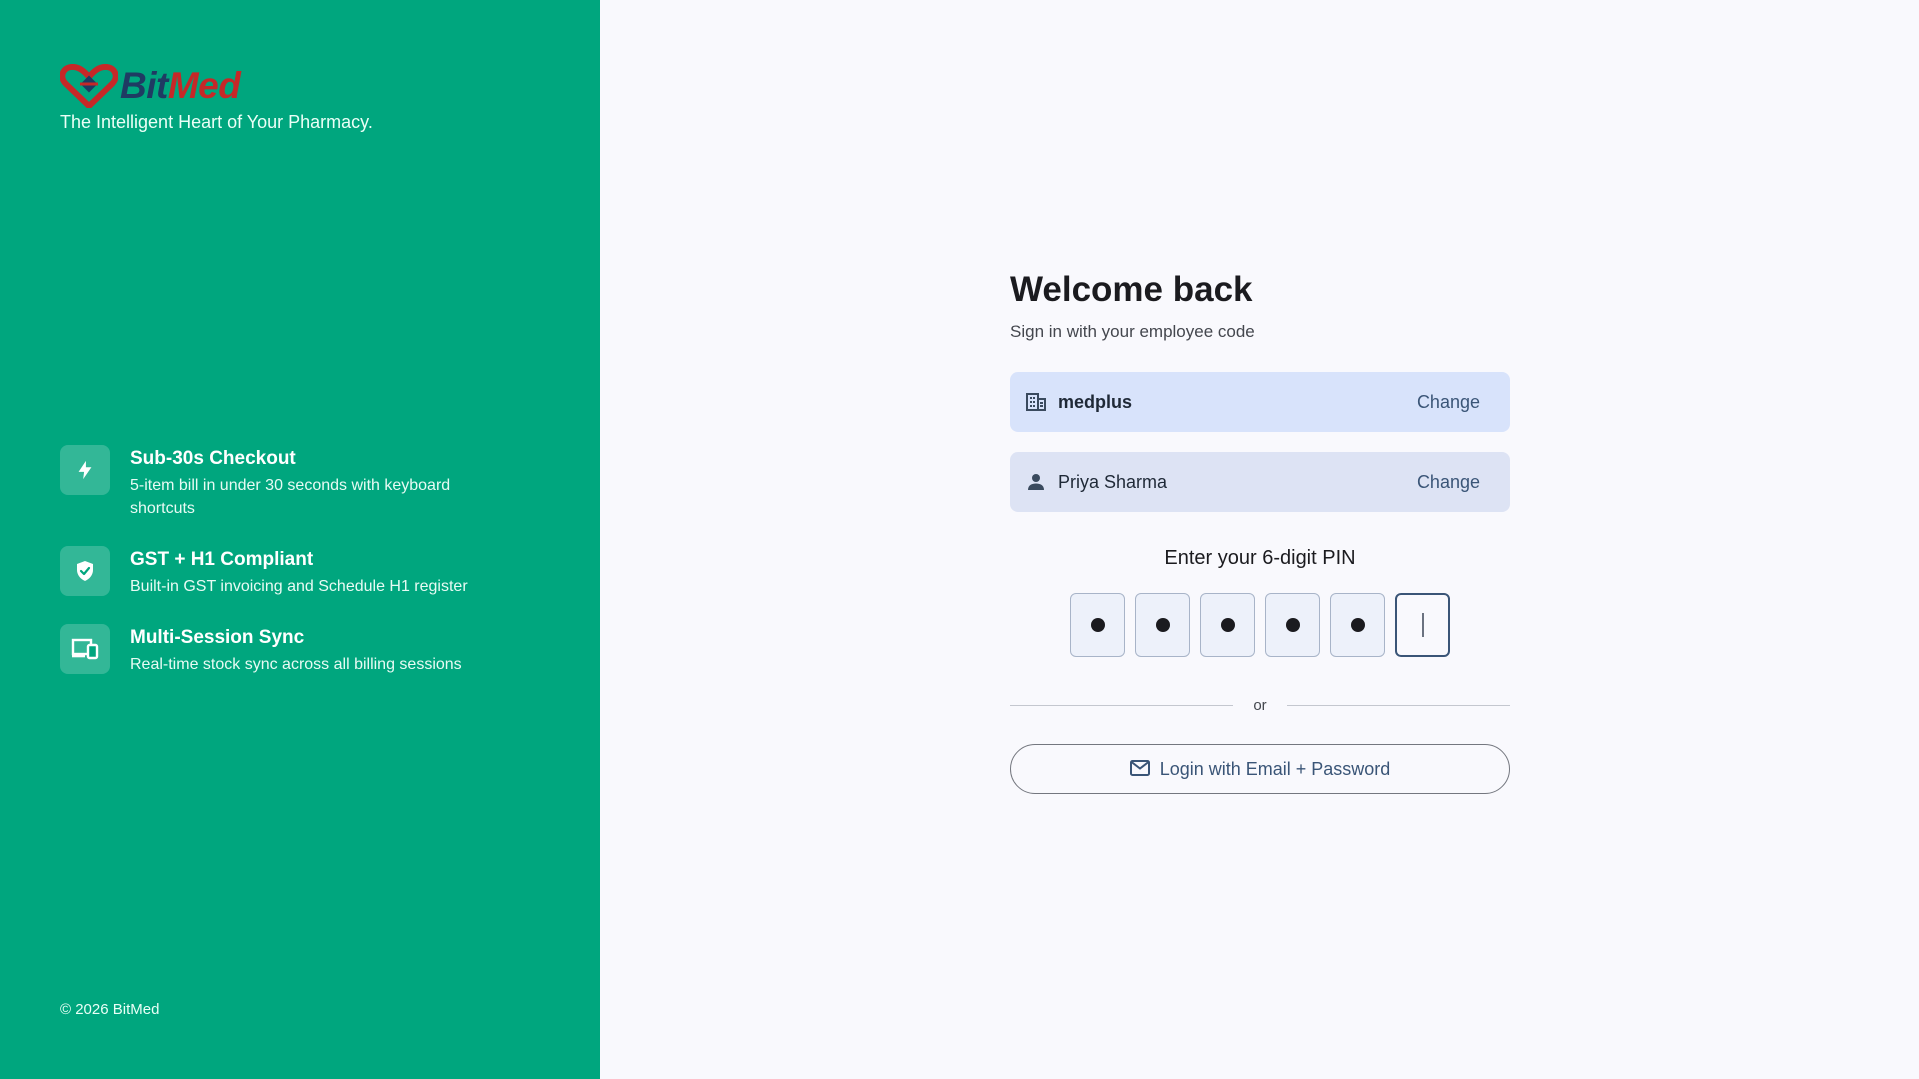  Describe the element at coordinates (85, 571) in the screenshot. I see `shield-check-icon` at that location.